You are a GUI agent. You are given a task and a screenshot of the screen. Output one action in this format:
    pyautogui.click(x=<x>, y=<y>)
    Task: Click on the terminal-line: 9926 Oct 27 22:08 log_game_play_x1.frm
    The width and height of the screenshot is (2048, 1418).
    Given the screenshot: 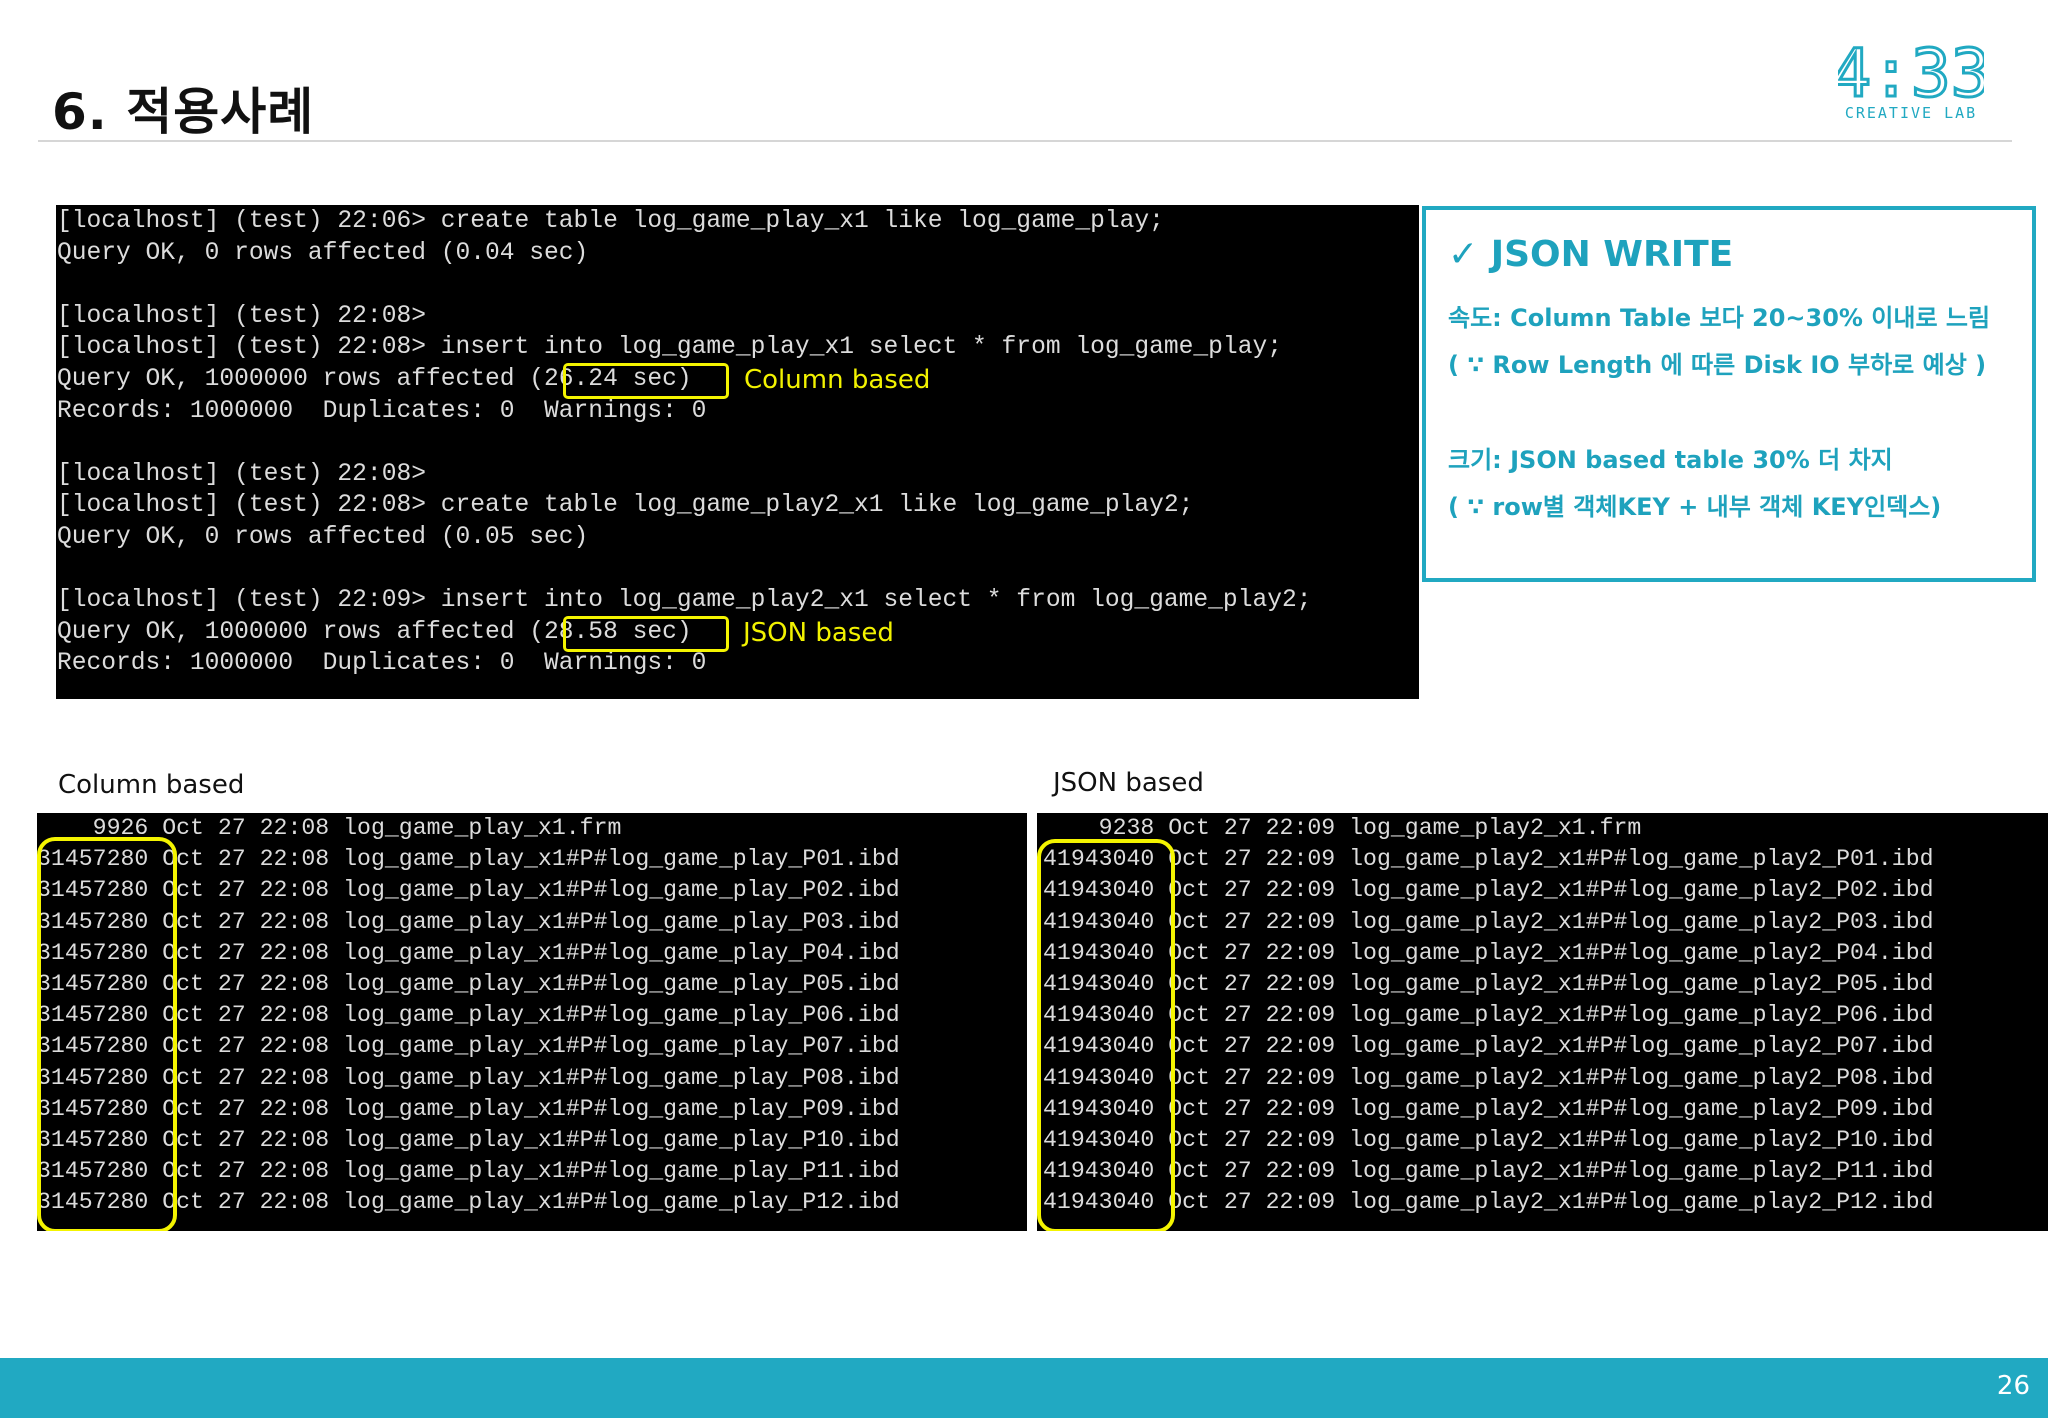 What is the action you would take?
    pyautogui.click(x=329, y=828)
    